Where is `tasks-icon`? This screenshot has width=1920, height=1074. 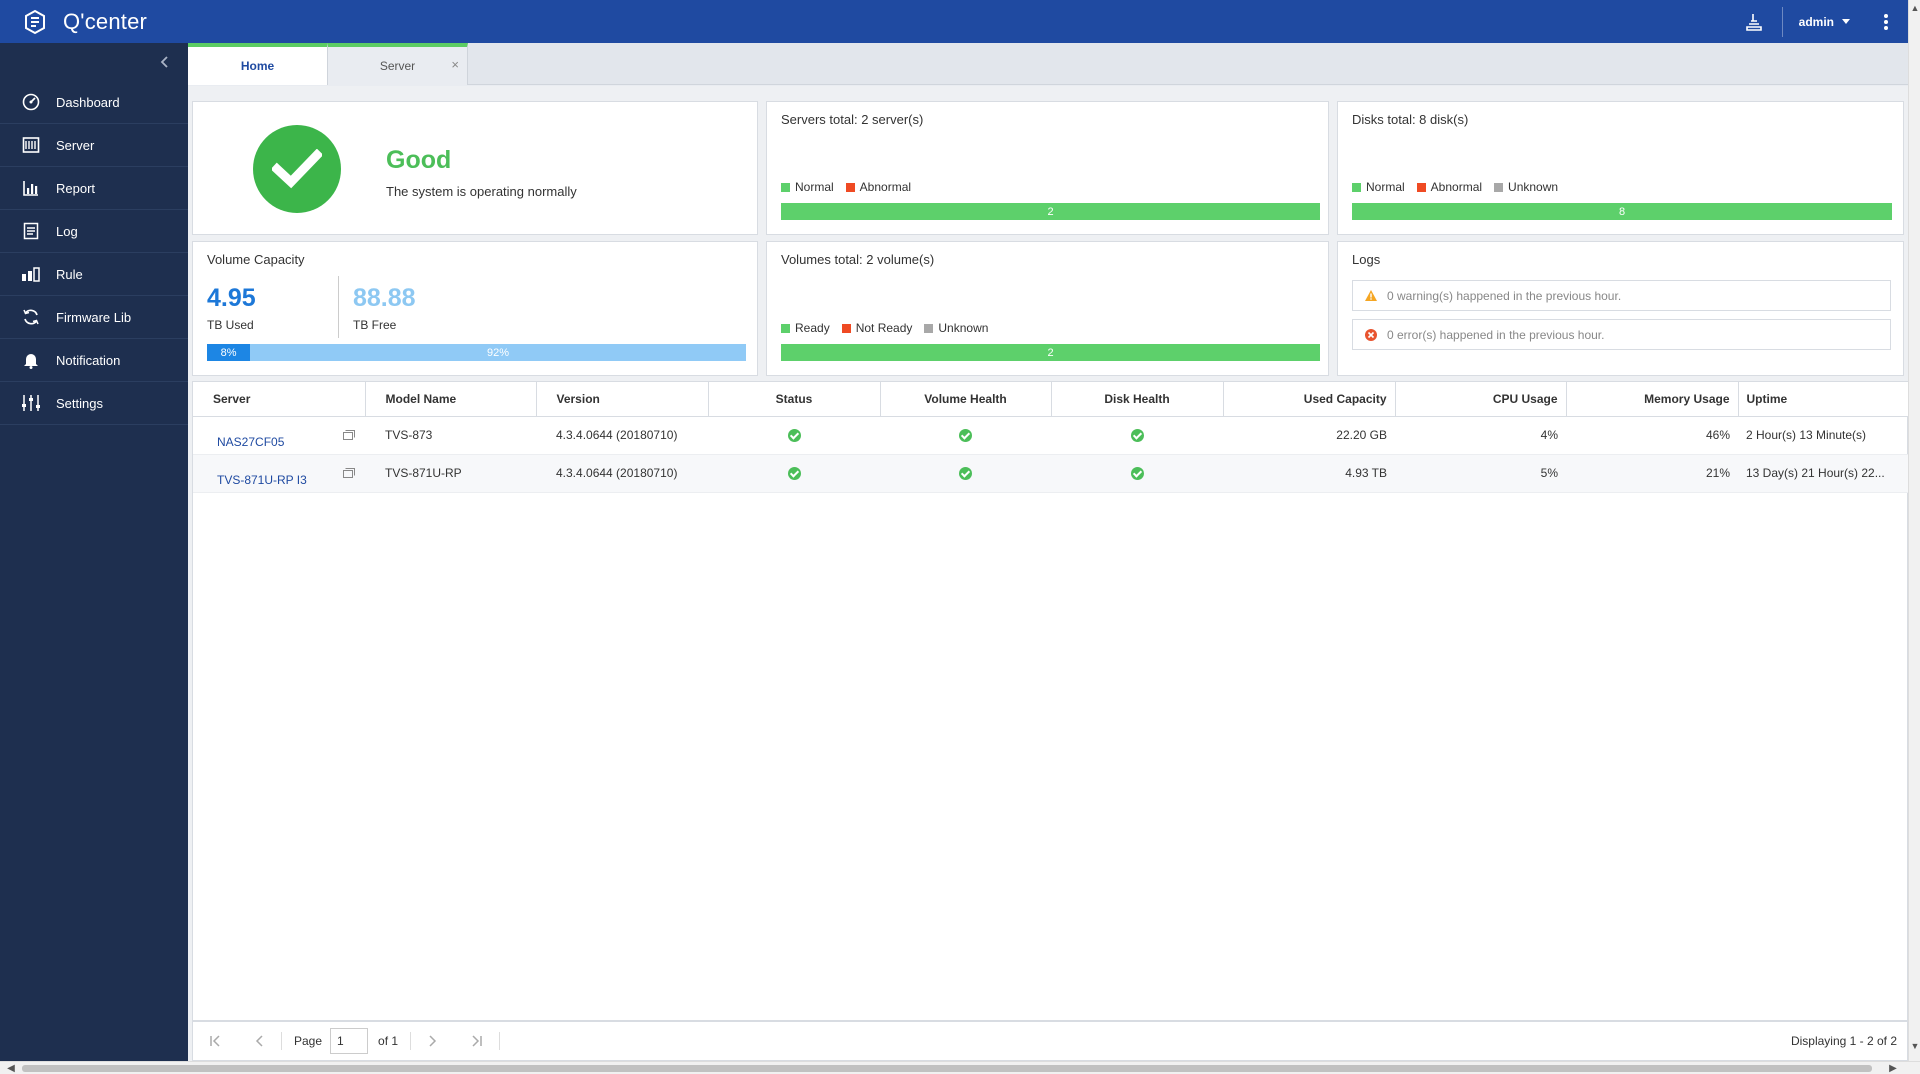 tasks-icon is located at coordinates (1754, 21).